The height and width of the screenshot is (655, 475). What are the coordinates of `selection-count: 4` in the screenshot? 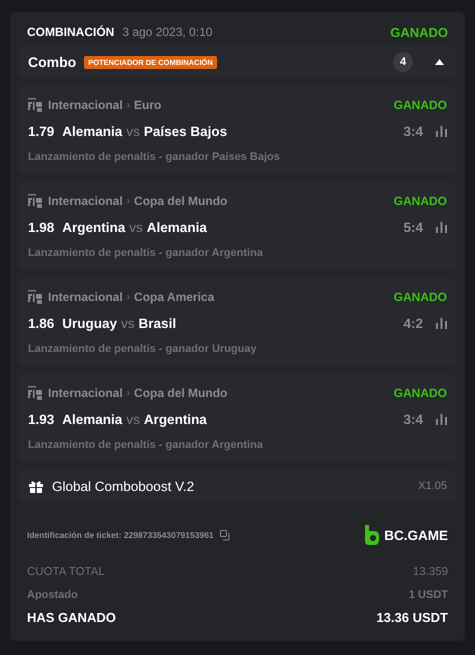 It's located at (403, 62).